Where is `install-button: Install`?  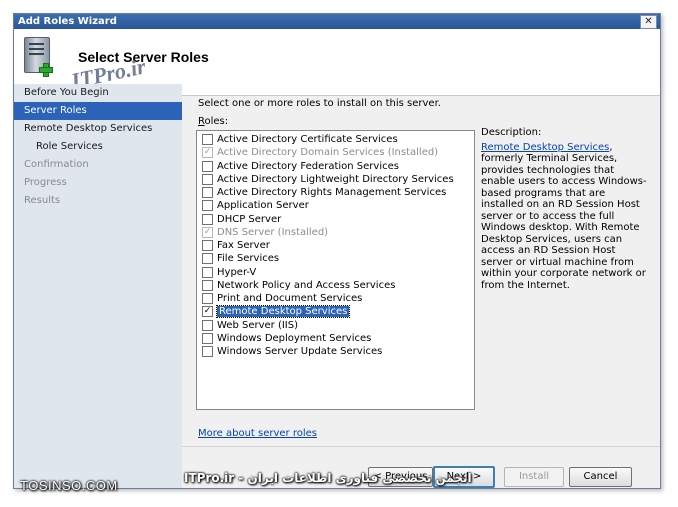
install-button: Install is located at coordinates (534, 477).